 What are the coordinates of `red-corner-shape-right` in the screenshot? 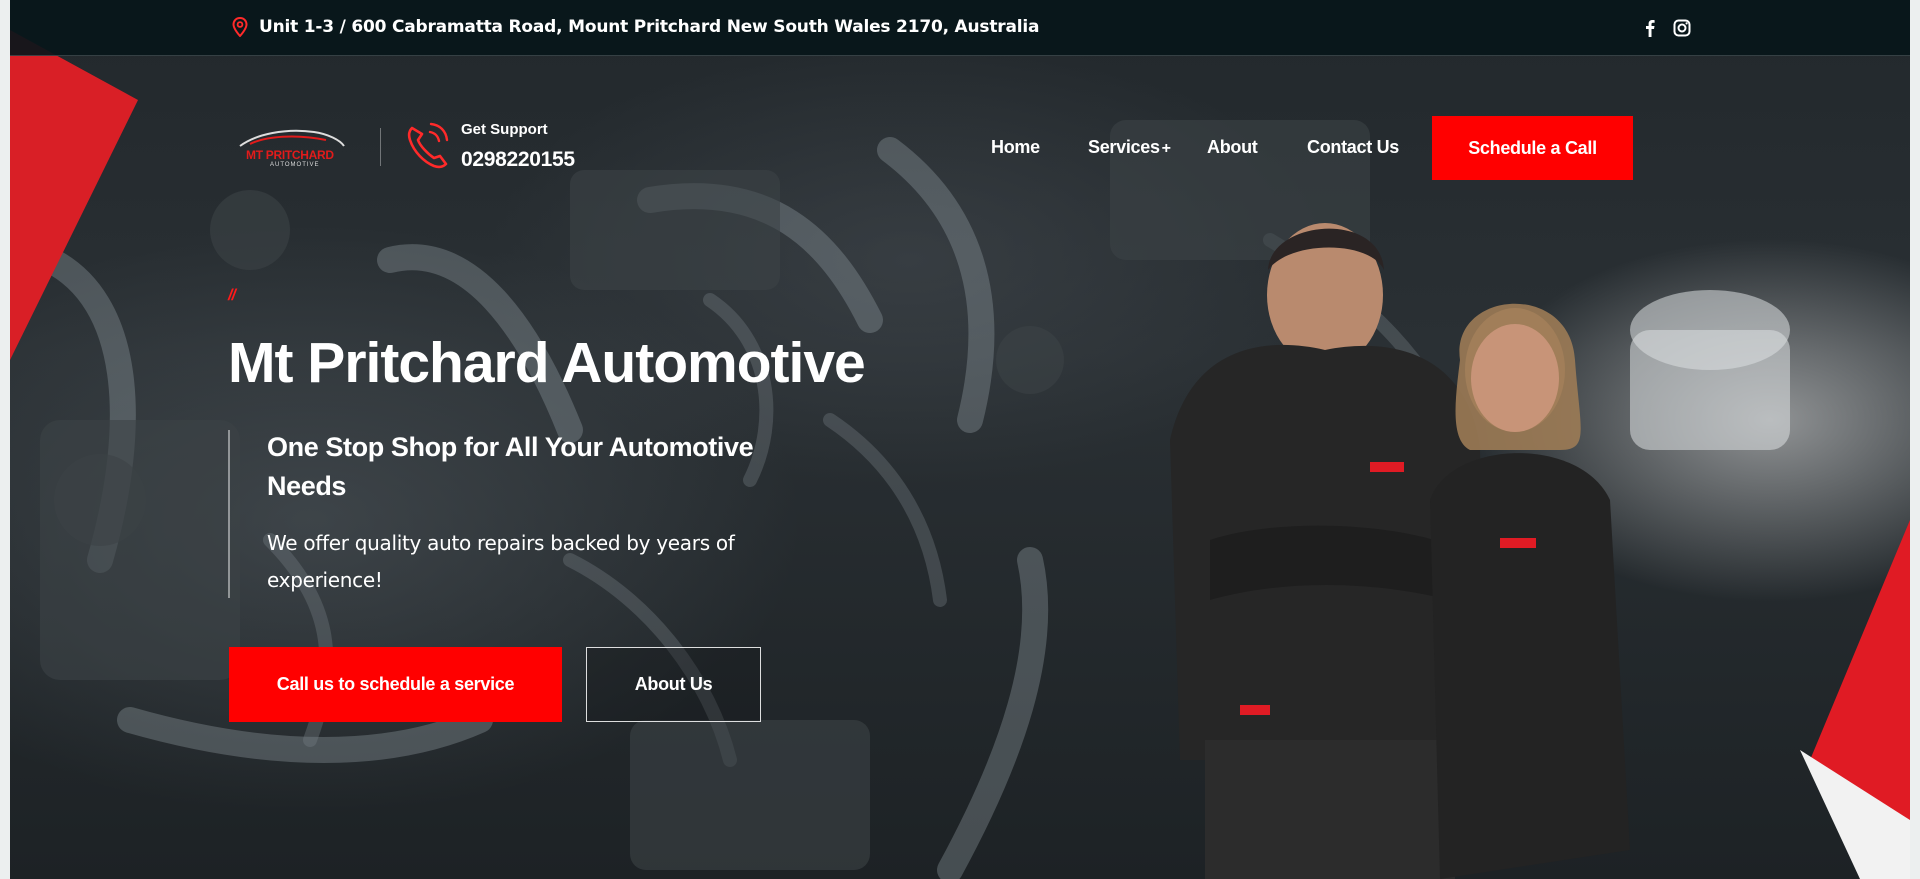 It's located at (1855, 699).